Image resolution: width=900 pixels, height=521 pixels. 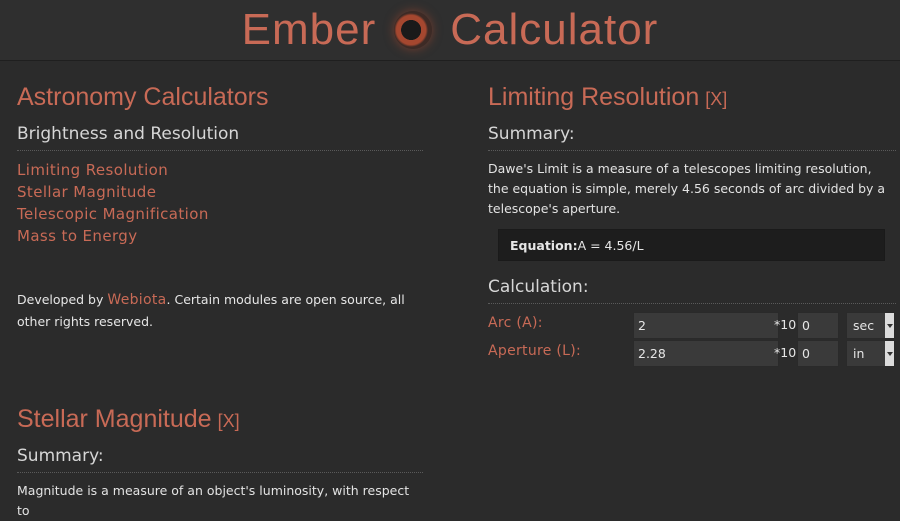 What do you see at coordinates (554, 29) in the screenshot?
I see `brand-right-word: Calculator` at bounding box center [554, 29].